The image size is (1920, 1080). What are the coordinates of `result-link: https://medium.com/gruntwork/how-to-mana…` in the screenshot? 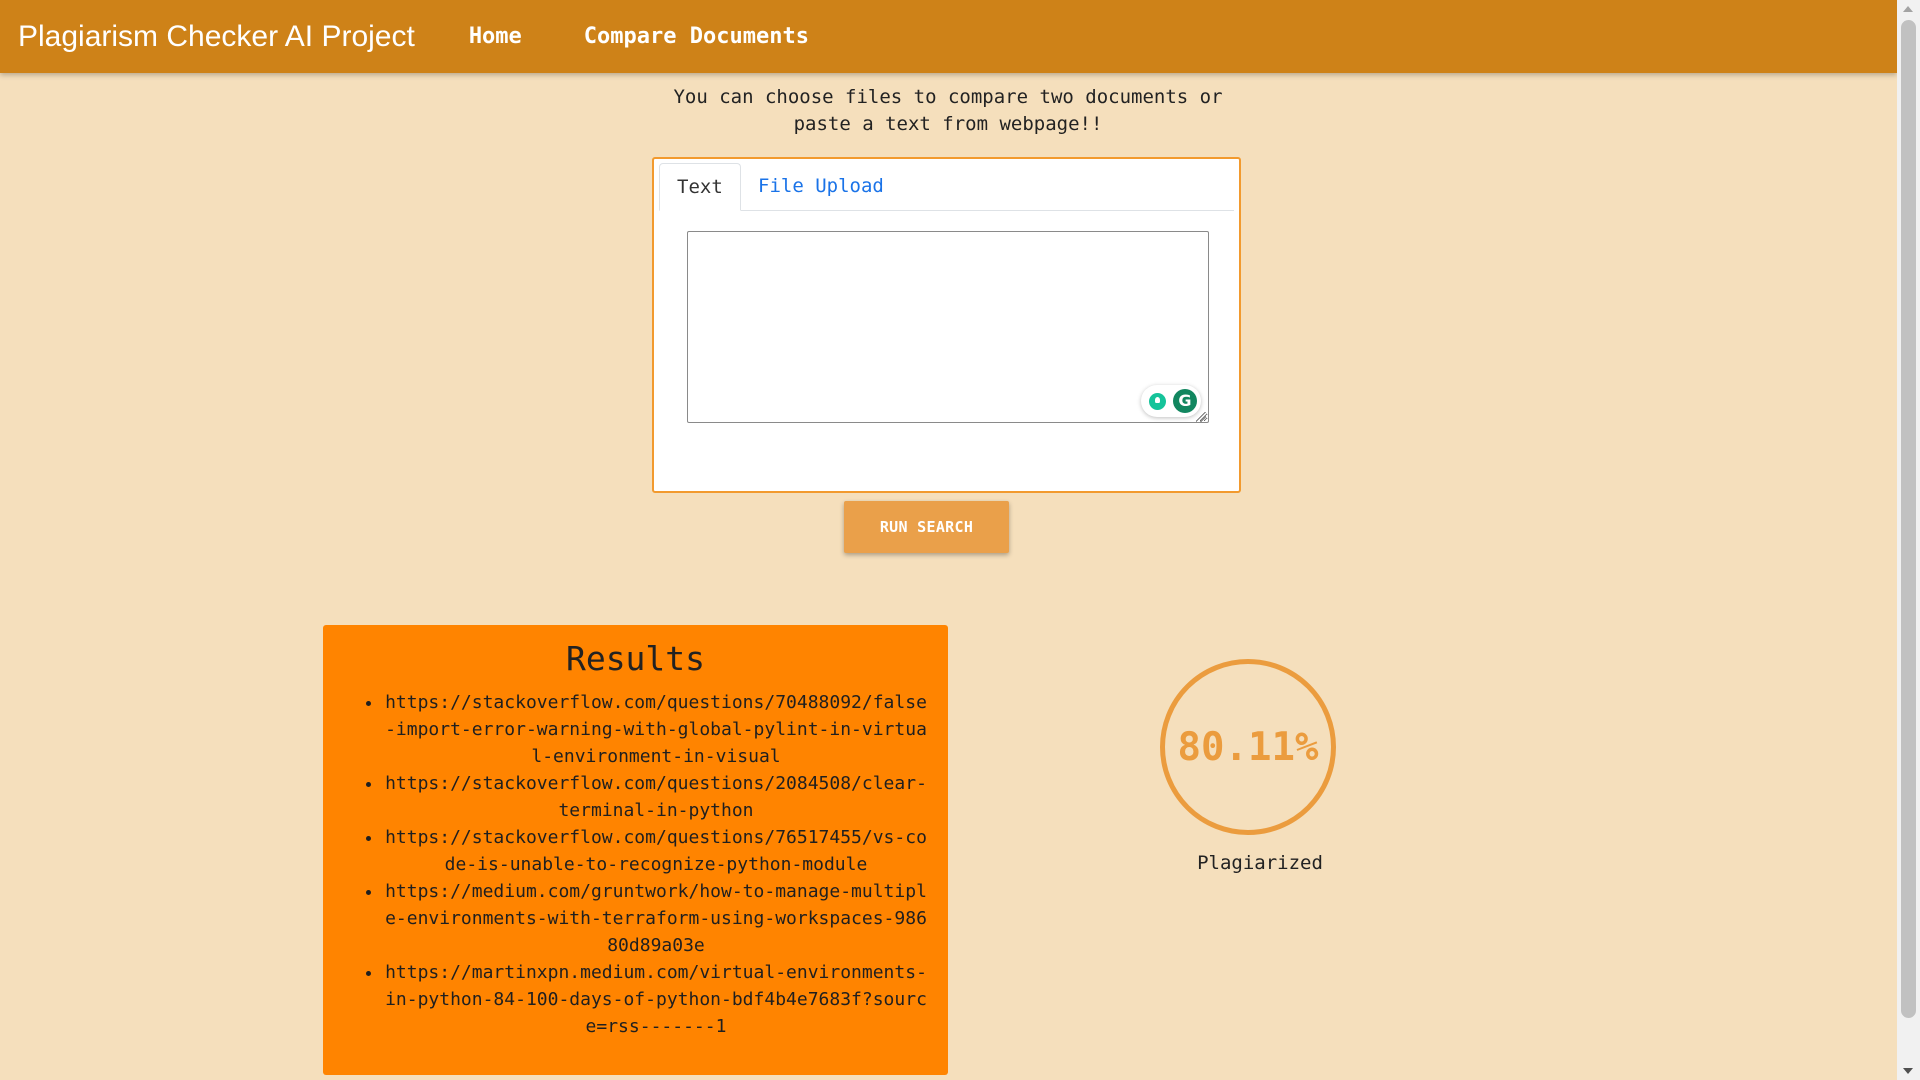 It's located at (656, 918).